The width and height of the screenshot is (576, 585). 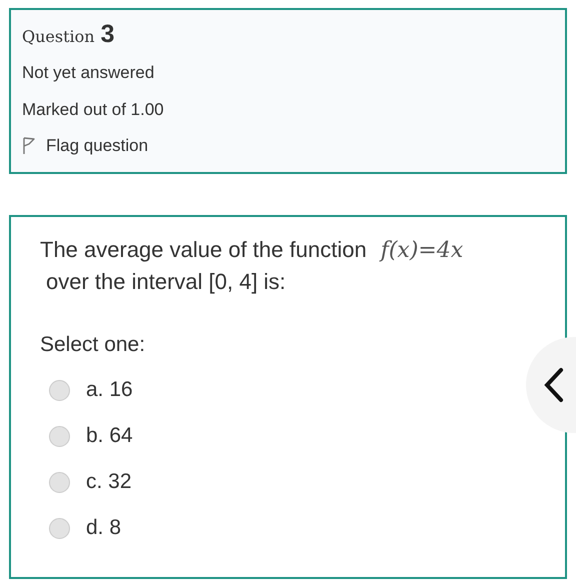 What do you see at coordinates (203, 250) in the screenshot?
I see `question-text: The average value of the function` at bounding box center [203, 250].